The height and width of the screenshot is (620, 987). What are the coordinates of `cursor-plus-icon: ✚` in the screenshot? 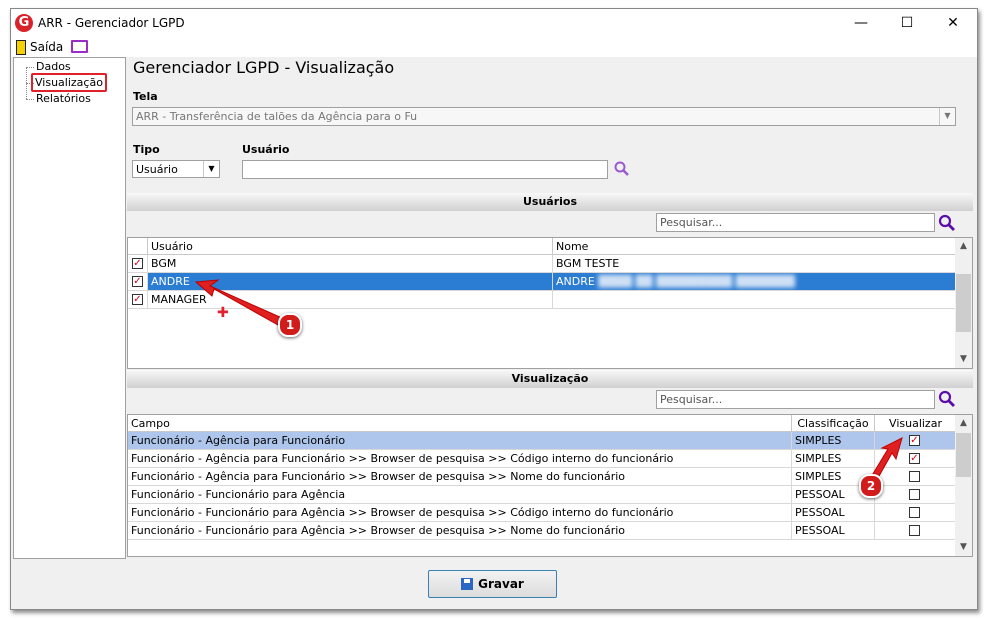 It's located at (223, 313).